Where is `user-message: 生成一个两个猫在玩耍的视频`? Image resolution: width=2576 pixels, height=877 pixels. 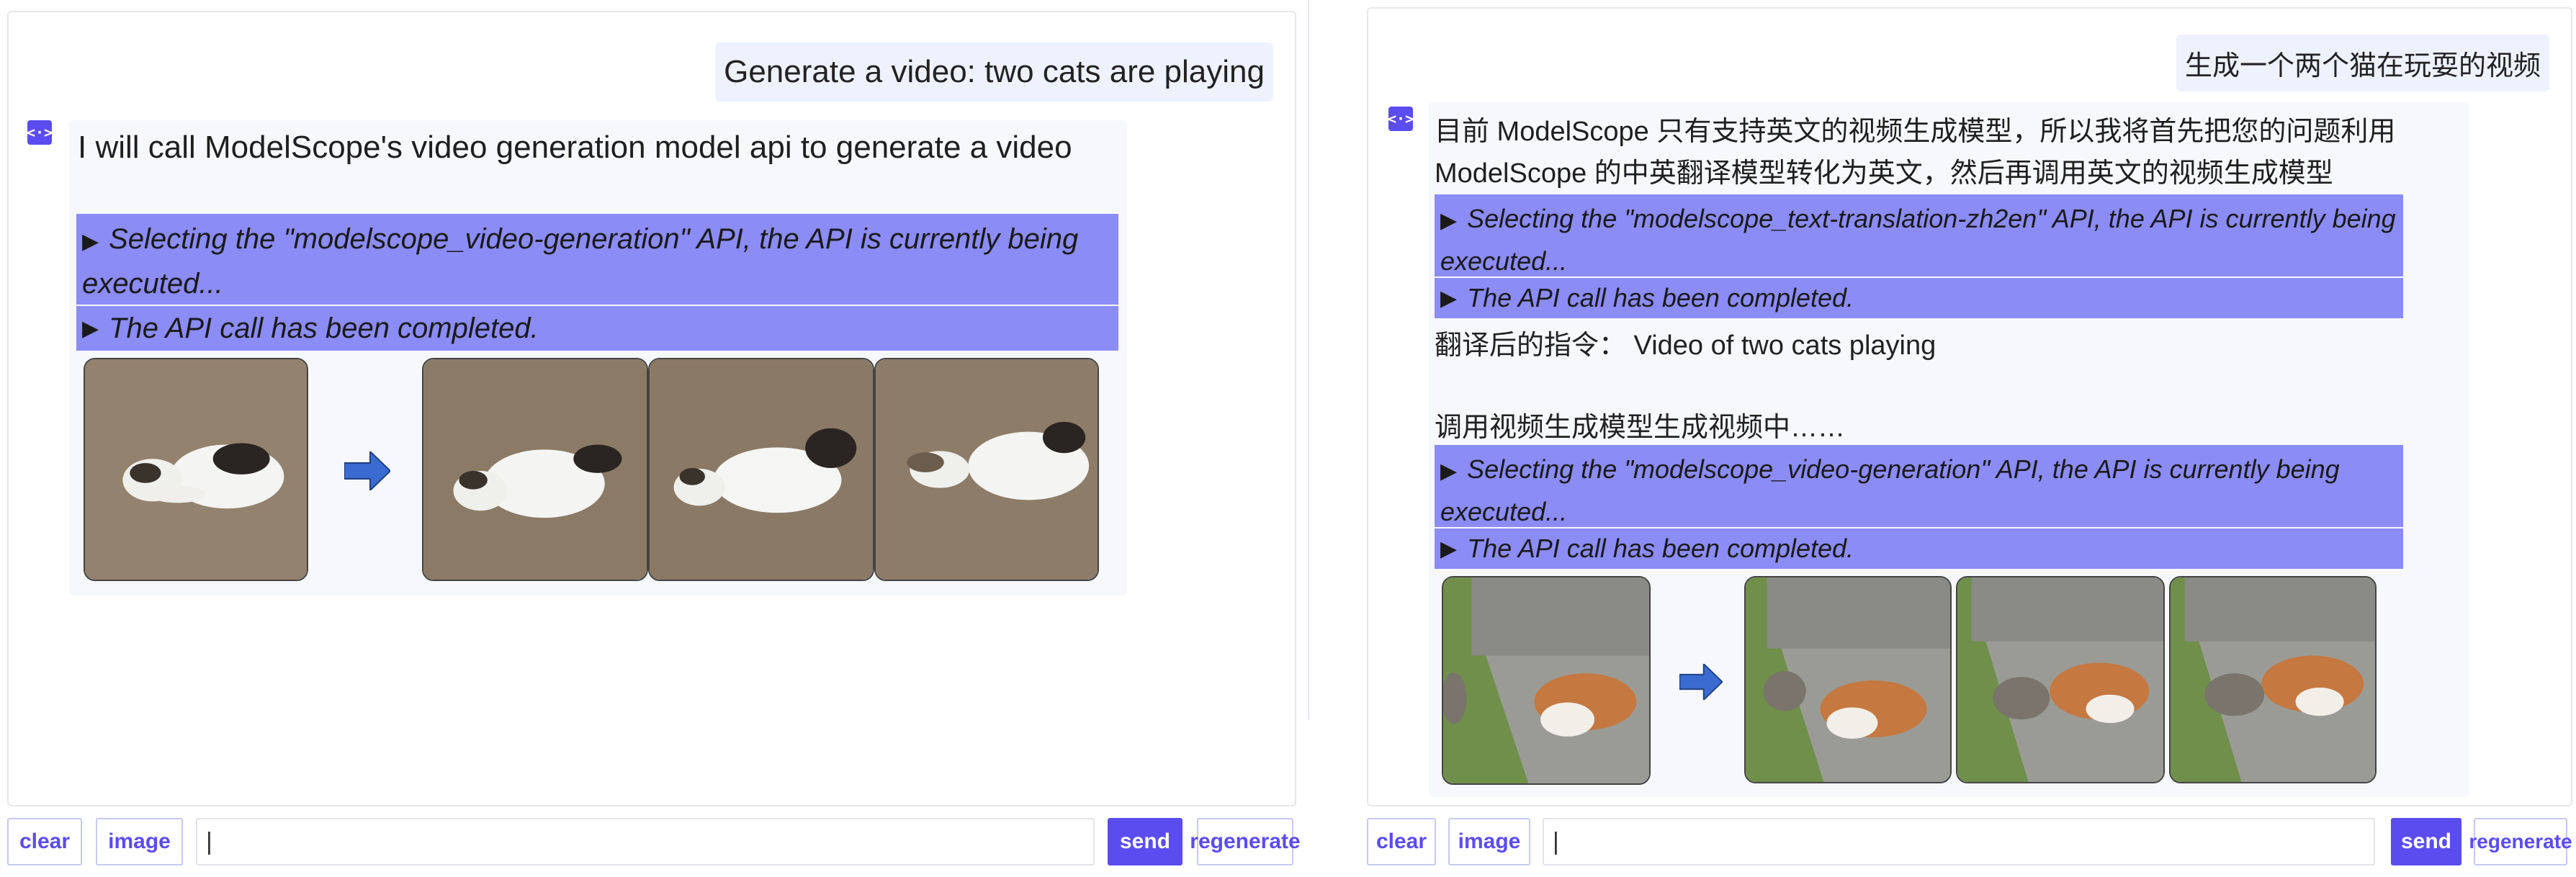
user-message: 生成一个两个猫在玩耍的视频 is located at coordinates (2362, 63).